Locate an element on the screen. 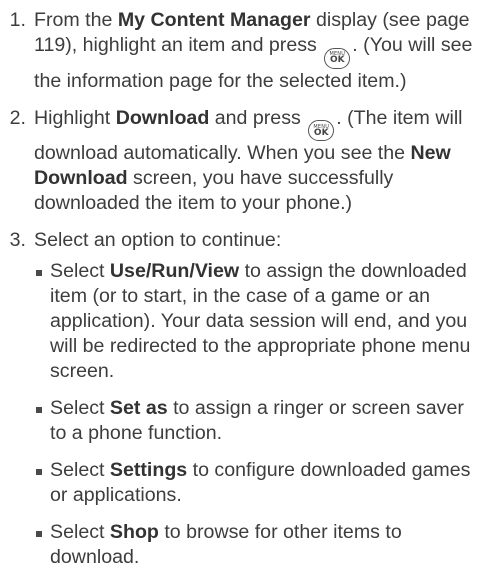  option-name: Set as is located at coordinates (138, 408).